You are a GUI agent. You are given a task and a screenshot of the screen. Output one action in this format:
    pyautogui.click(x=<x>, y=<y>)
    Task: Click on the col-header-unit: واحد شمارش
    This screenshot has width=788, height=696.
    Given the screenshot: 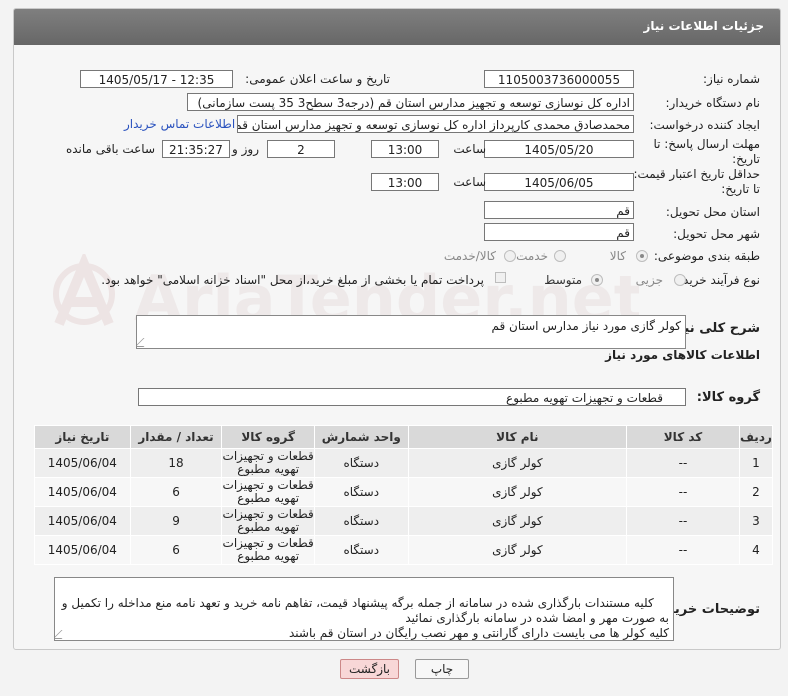 What is the action you would take?
    pyautogui.click(x=361, y=437)
    